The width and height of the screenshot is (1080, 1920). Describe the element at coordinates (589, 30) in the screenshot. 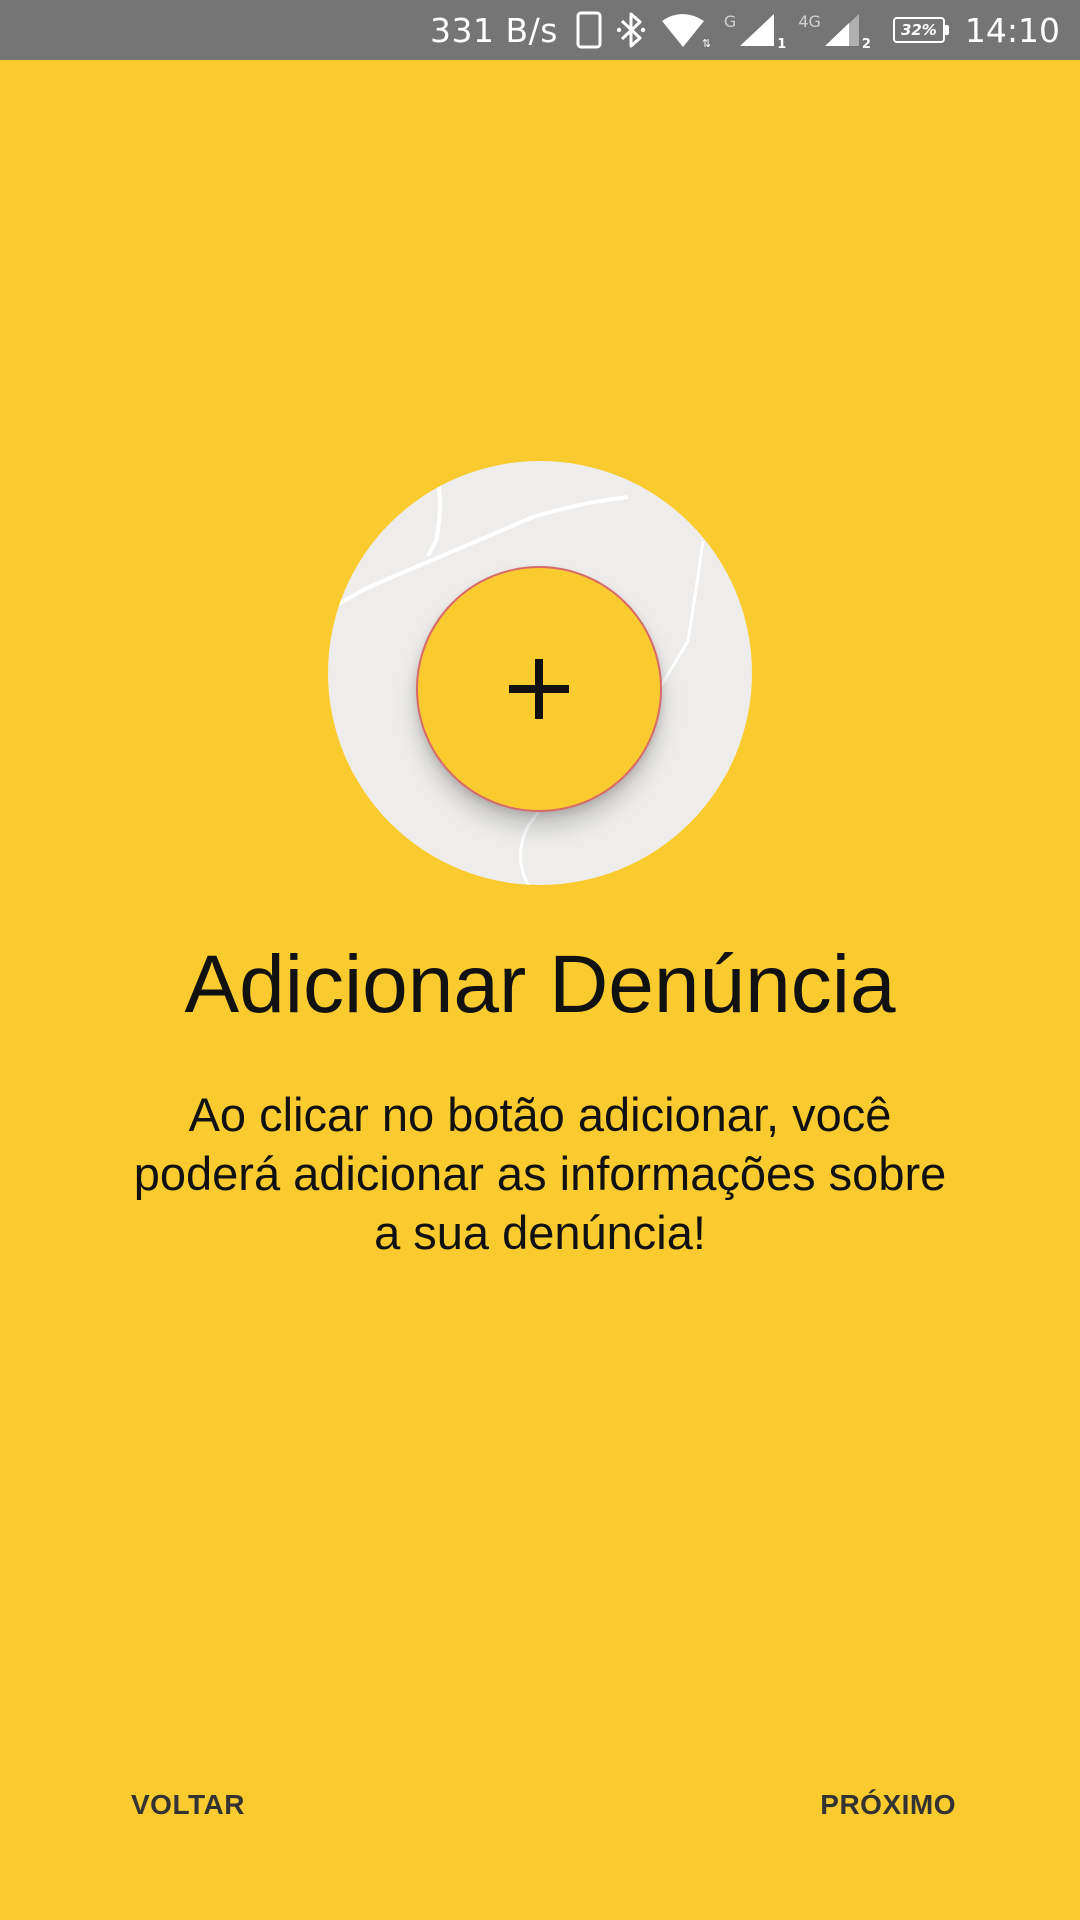

I see `phone-icon` at that location.